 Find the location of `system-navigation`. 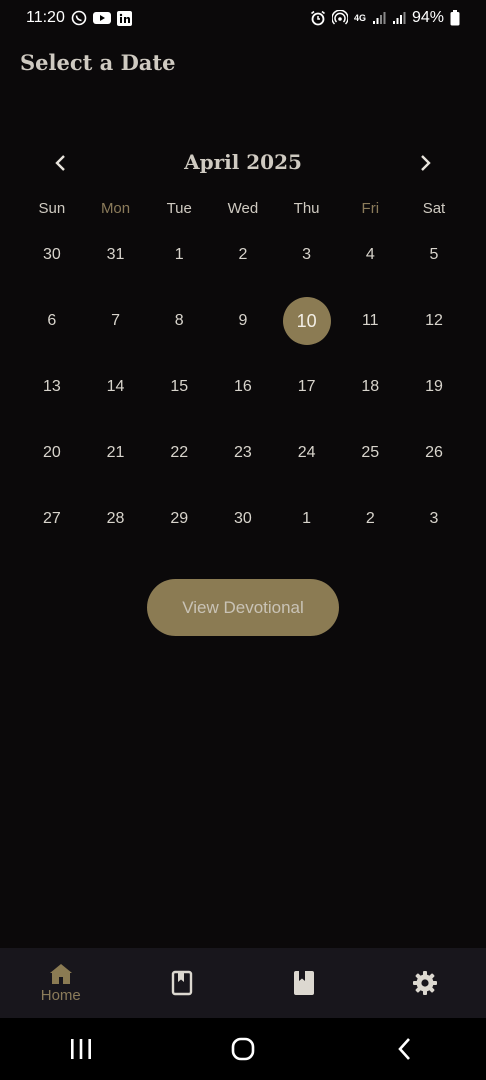

system-navigation is located at coordinates (243, 1049).